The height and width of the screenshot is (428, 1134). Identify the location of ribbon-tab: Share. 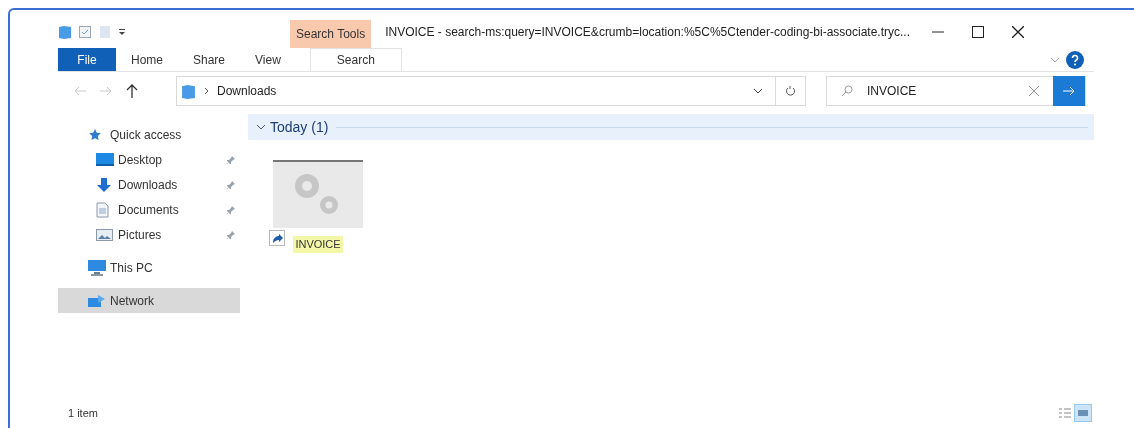
(209, 59).